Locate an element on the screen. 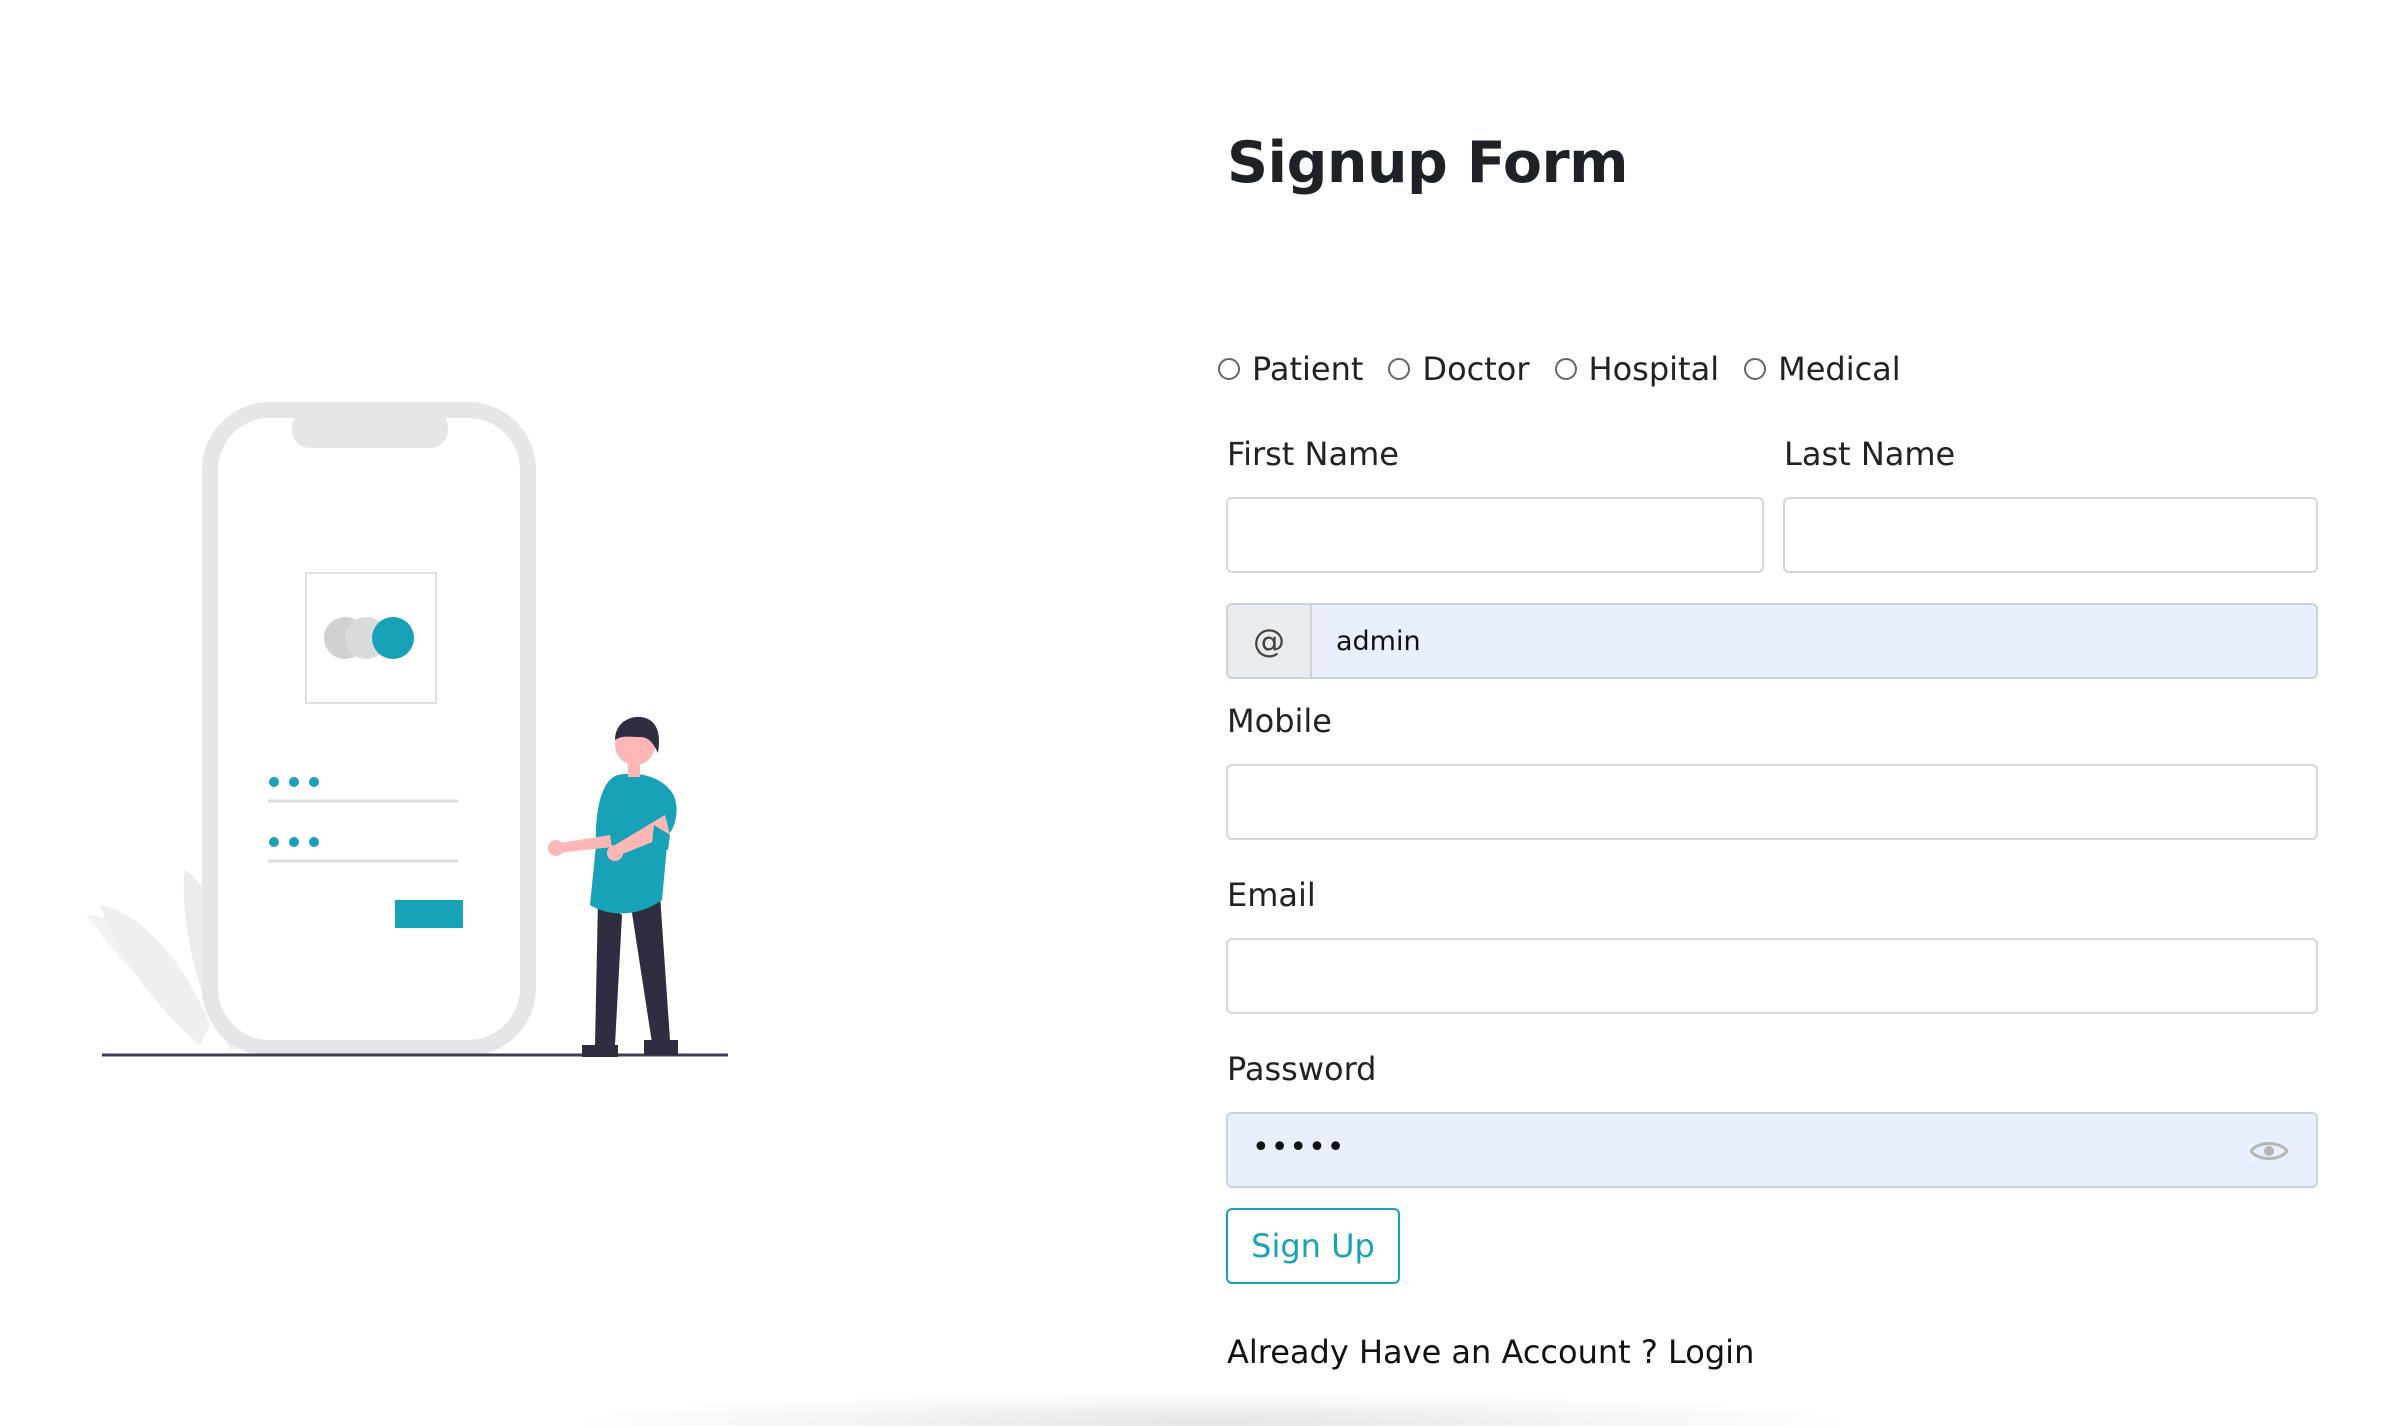 This screenshot has height=1426, width=2406. radio-medical is located at coordinates (1755, 369).